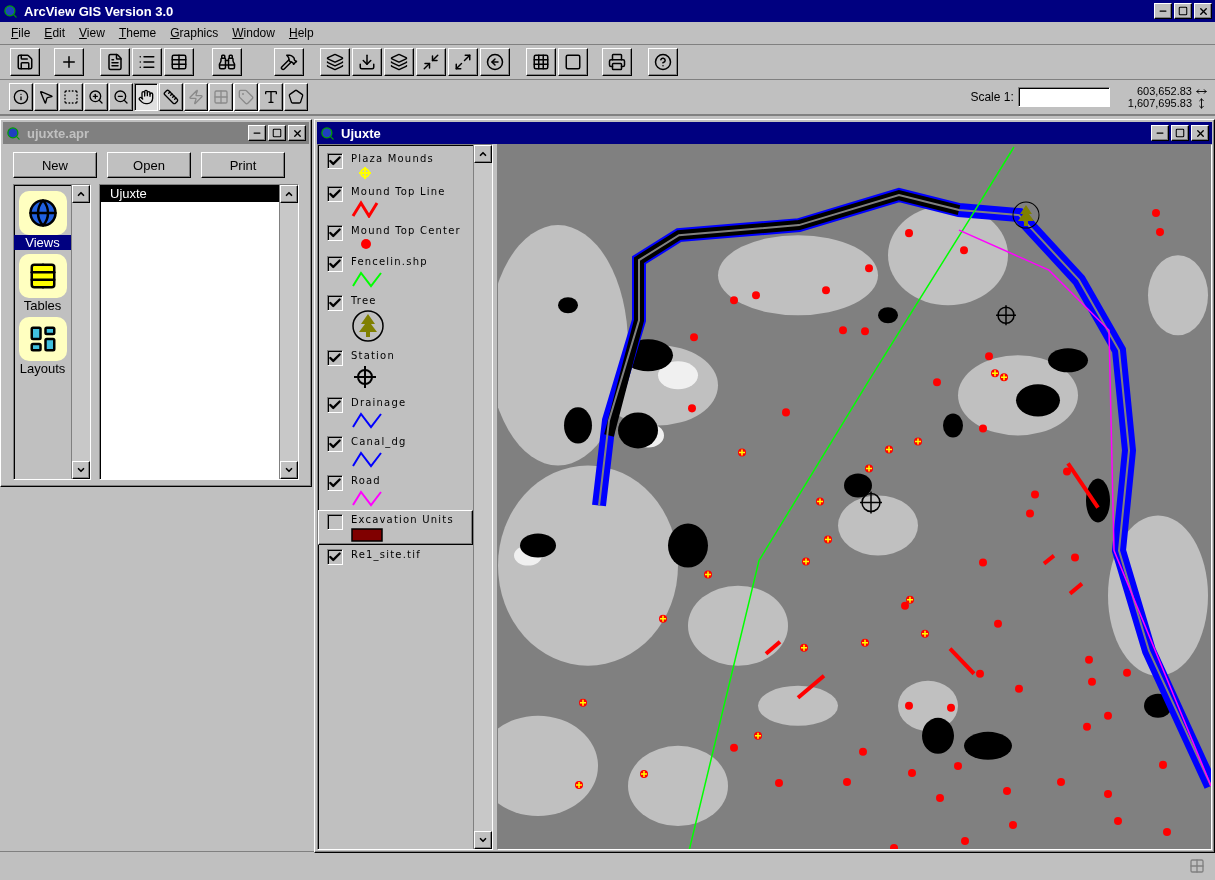 This screenshot has width=1215, height=880. I want to click on theme-entry: Station, so click(395, 369).